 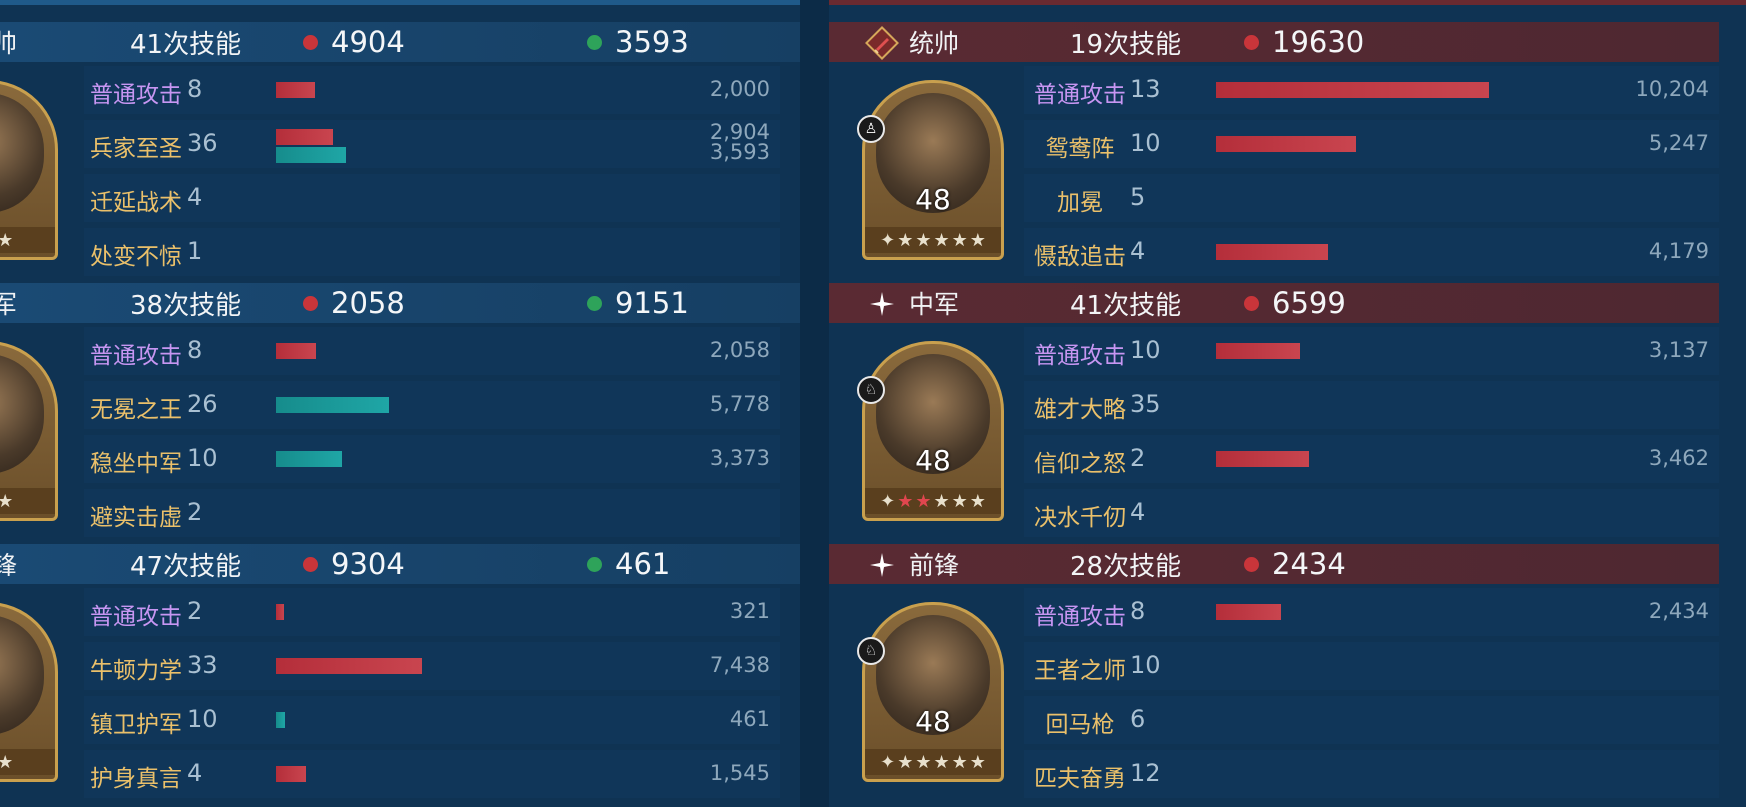 I want to click on skill-row: 稳坐中军 10 3,373, so click(x=432, y=459).